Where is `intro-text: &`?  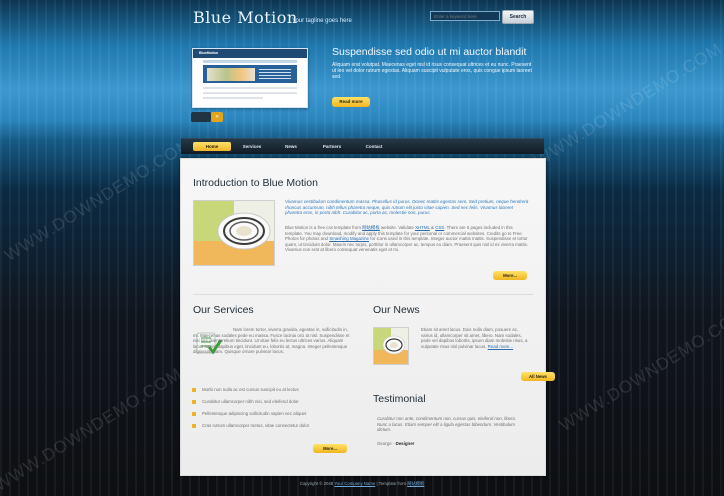
intro-text: & is located at coordinates (432, 227).